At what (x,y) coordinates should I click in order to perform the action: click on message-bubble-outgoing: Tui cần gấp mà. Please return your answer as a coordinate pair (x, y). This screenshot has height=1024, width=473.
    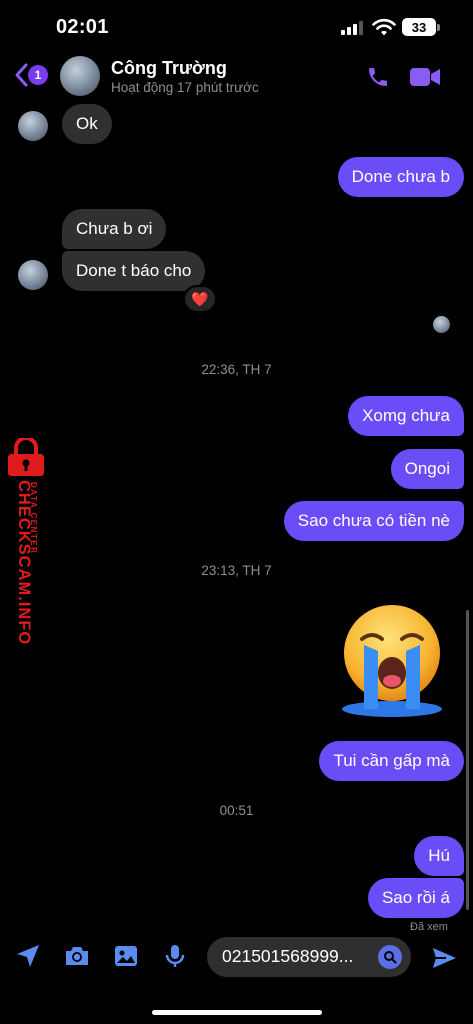
    Looking at the image, I should click on (391, 761).